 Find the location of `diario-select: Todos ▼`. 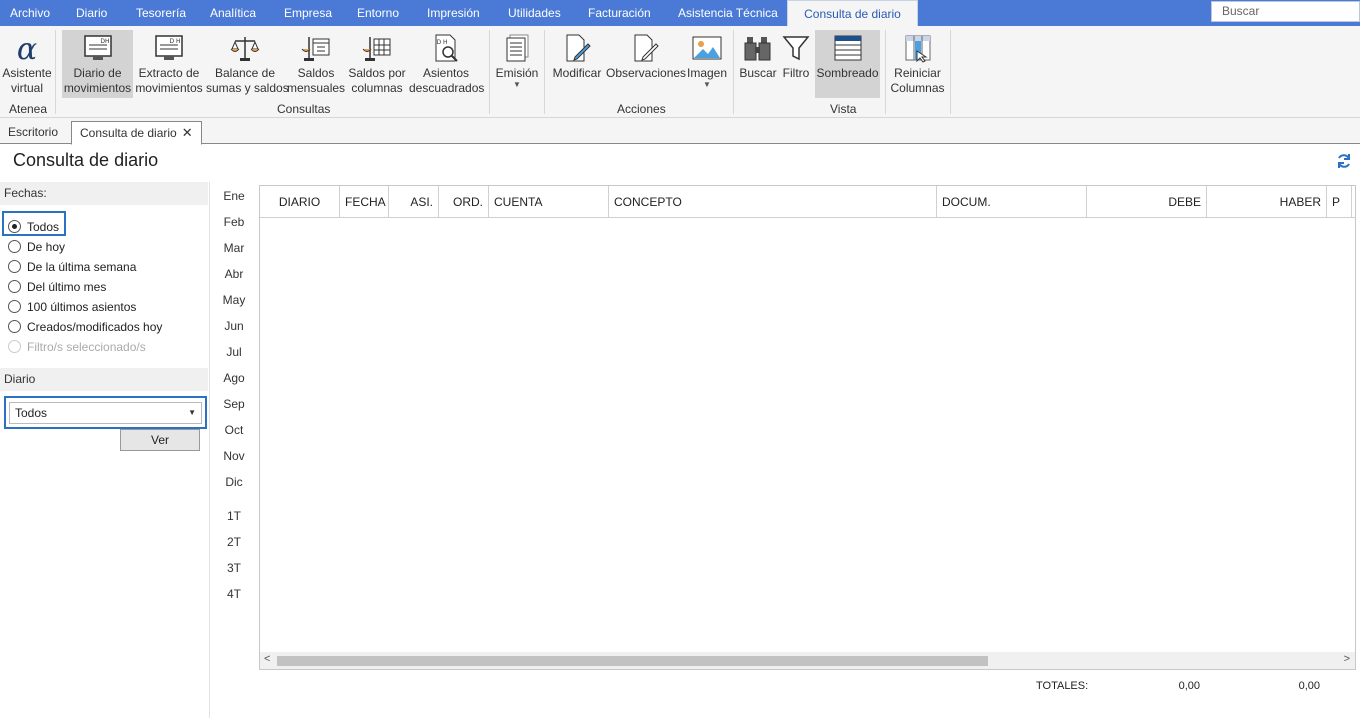

diario-select: Todos ▼ is located at coordinates (105, 413).